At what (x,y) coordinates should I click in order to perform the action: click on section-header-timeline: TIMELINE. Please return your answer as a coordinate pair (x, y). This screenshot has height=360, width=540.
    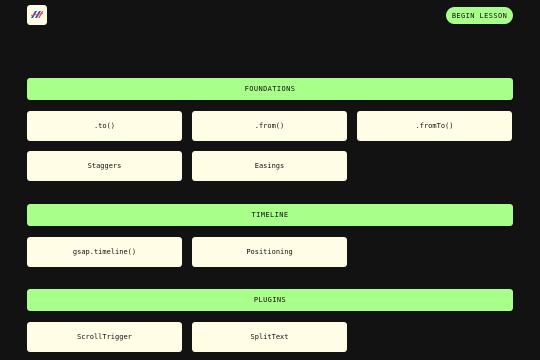
    Looking at the image, I should click on (270, 215).